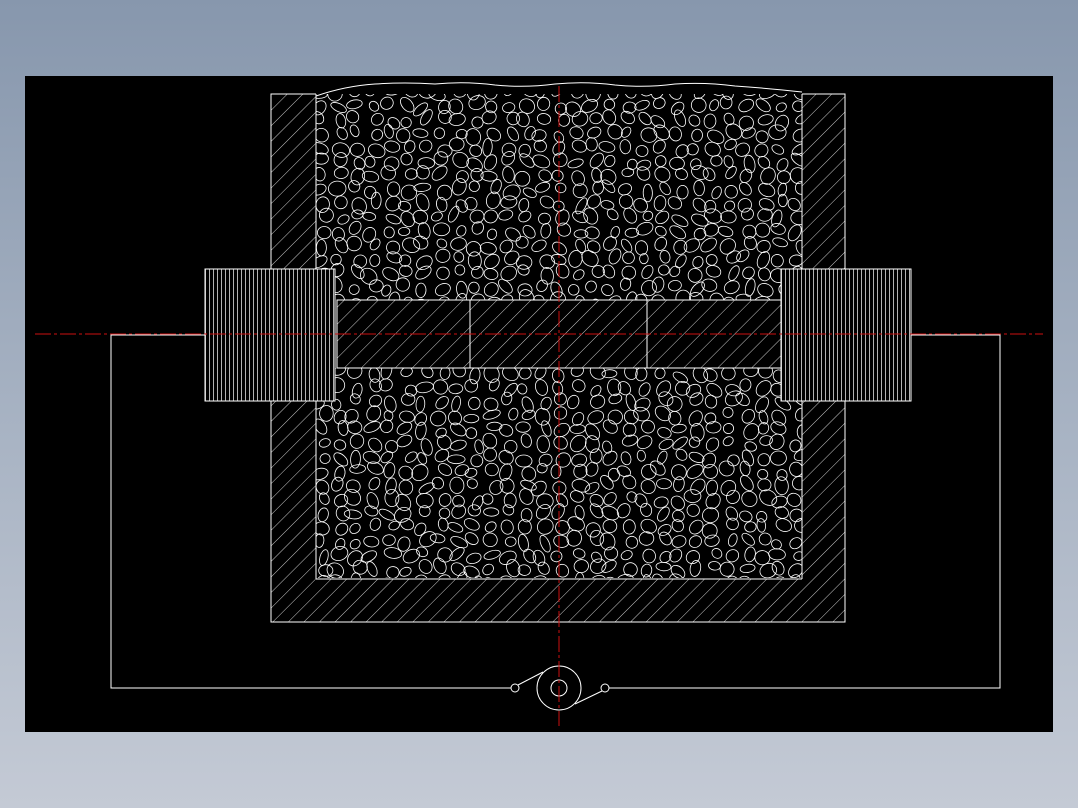  What do you see at coordinates (846, 335) in the screenshot?
I see `right-electrode` at bounding box center [846, 335].